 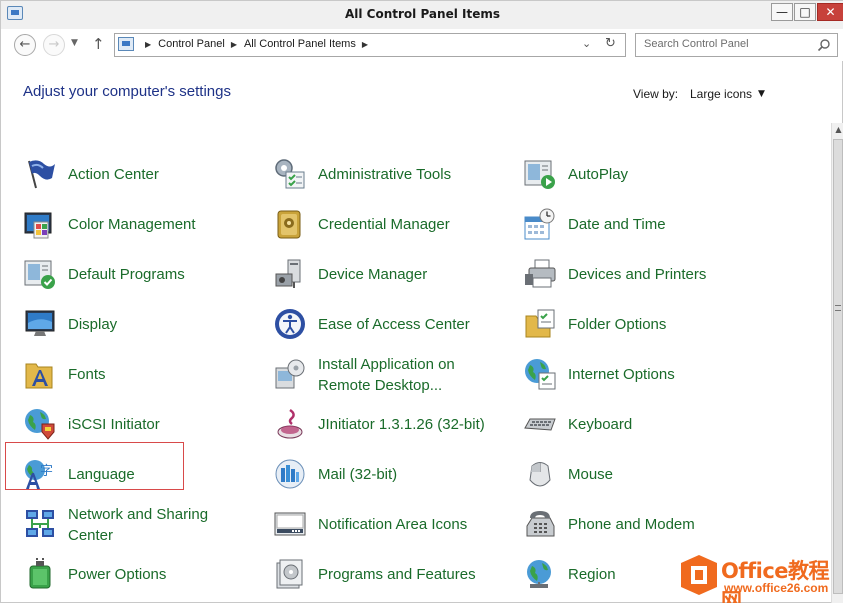 I want to click on programs-features-icon, so click(x=289, y=574).